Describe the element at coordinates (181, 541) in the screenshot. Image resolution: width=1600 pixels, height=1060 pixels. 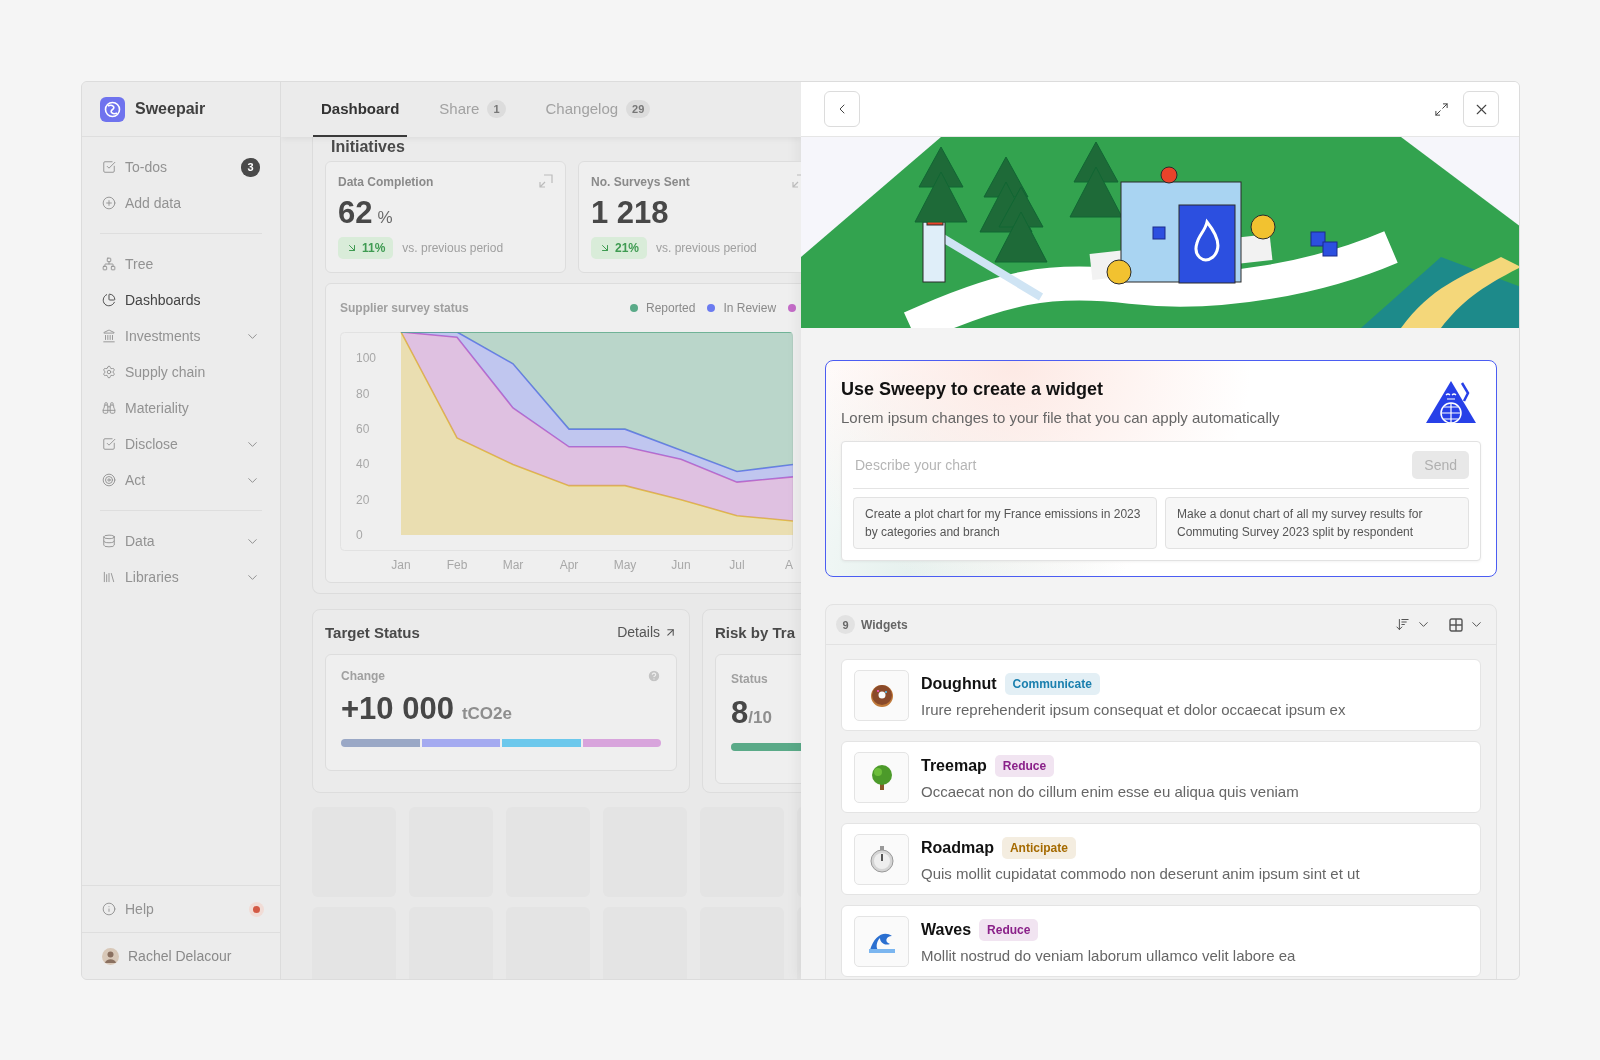
I see `sidebar-item: Data` at that location.